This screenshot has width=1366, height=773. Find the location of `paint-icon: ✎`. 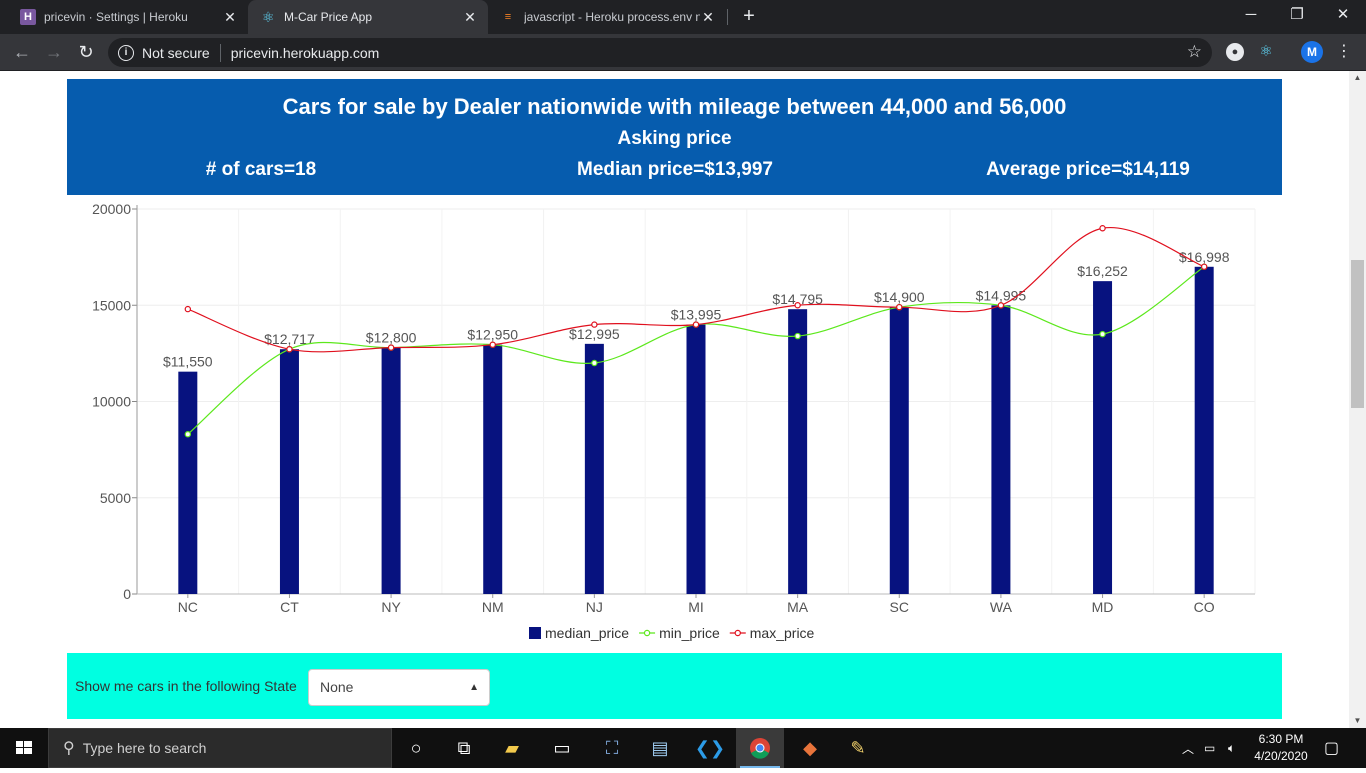

paint-icon: ✎ is located at coordinates (858, 748).